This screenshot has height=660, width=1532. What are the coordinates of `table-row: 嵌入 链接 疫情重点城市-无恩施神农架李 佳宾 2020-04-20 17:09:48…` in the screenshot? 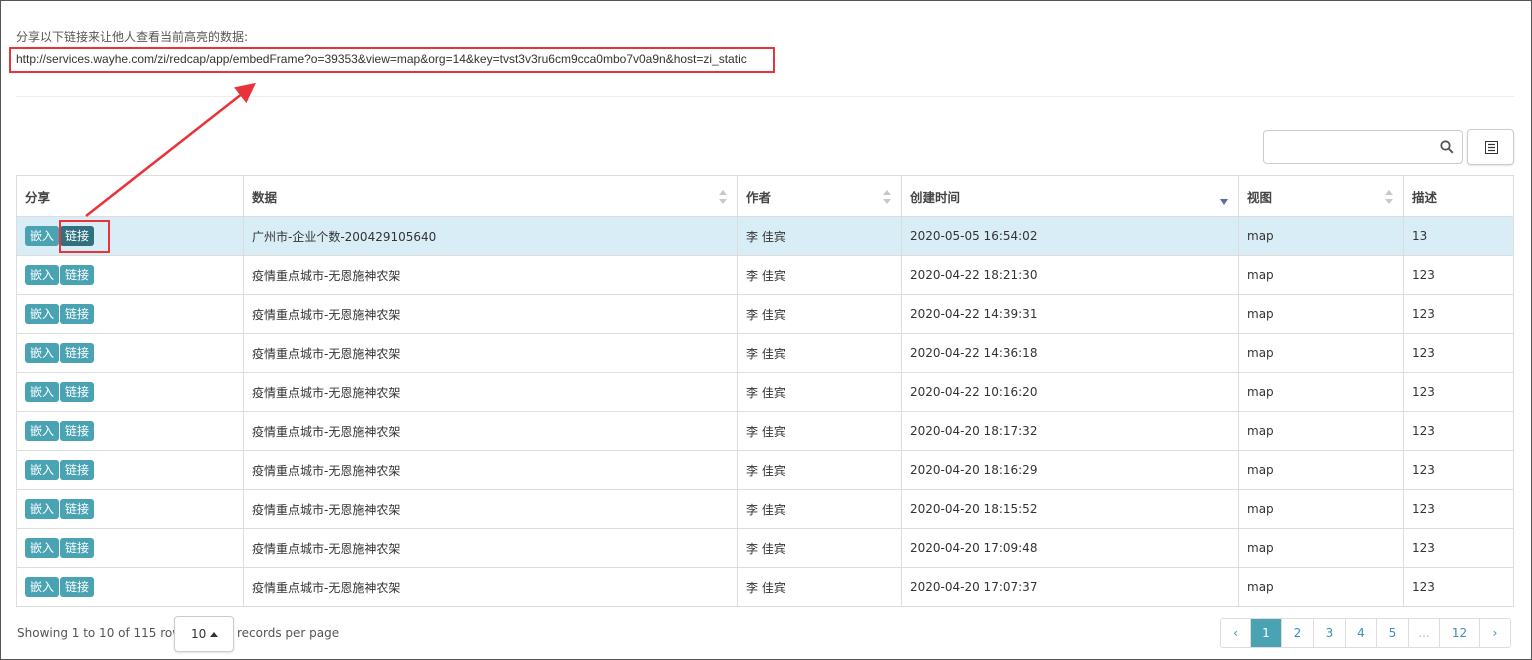 It's located at (765, 548).